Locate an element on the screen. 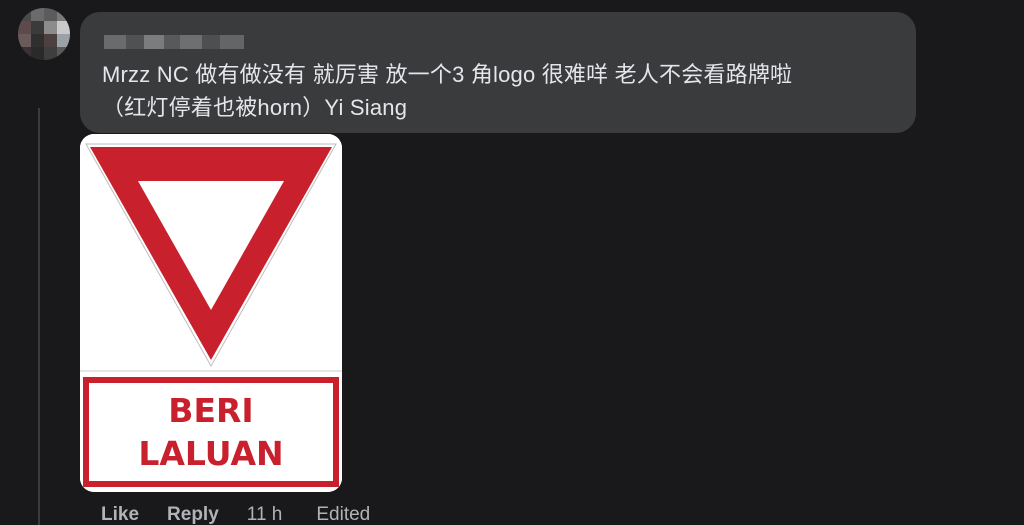 Image resolution: width=1024 pixels, height=525 pixels. timestamp: 11 h is located at coordinates (265, 514).